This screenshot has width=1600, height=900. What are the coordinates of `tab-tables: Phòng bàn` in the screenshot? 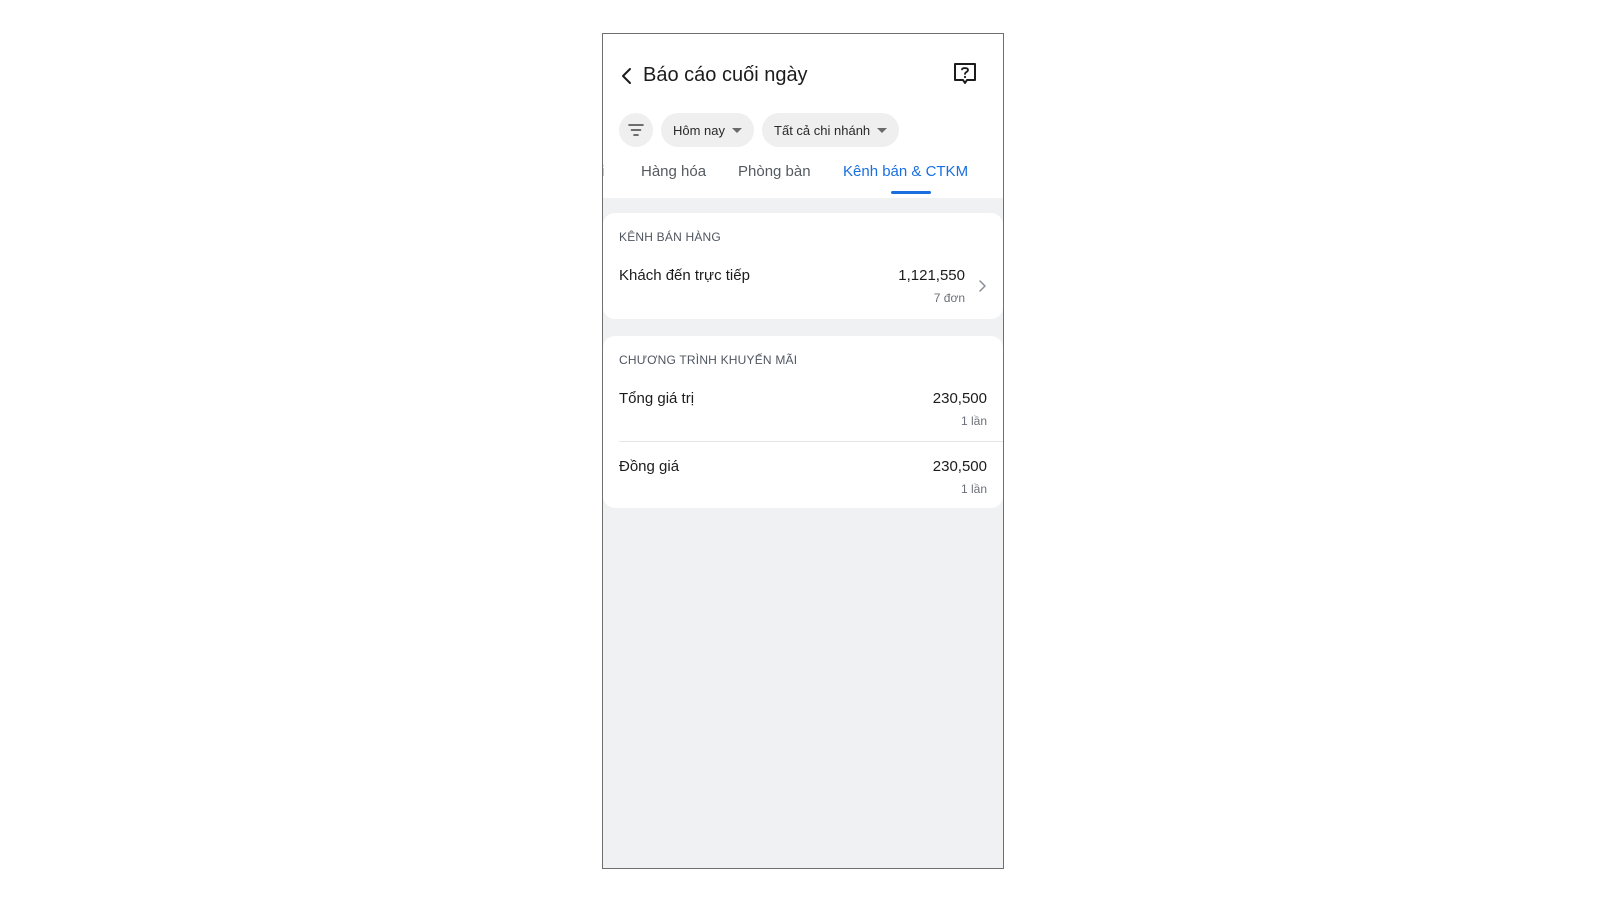 It's located at (774, 171).